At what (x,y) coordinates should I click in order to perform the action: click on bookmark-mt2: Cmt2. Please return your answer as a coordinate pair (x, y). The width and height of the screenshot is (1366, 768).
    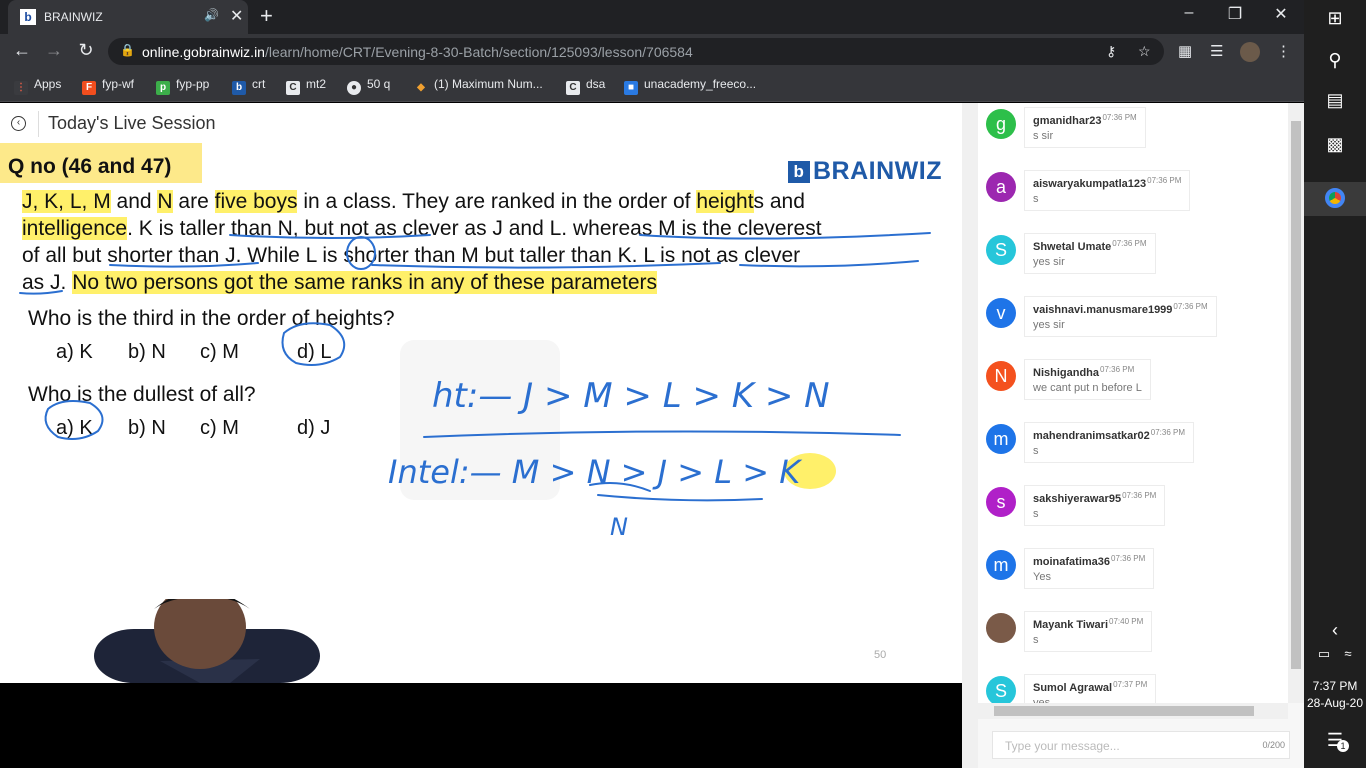
    Looking at the image, I should click on (306, 86).